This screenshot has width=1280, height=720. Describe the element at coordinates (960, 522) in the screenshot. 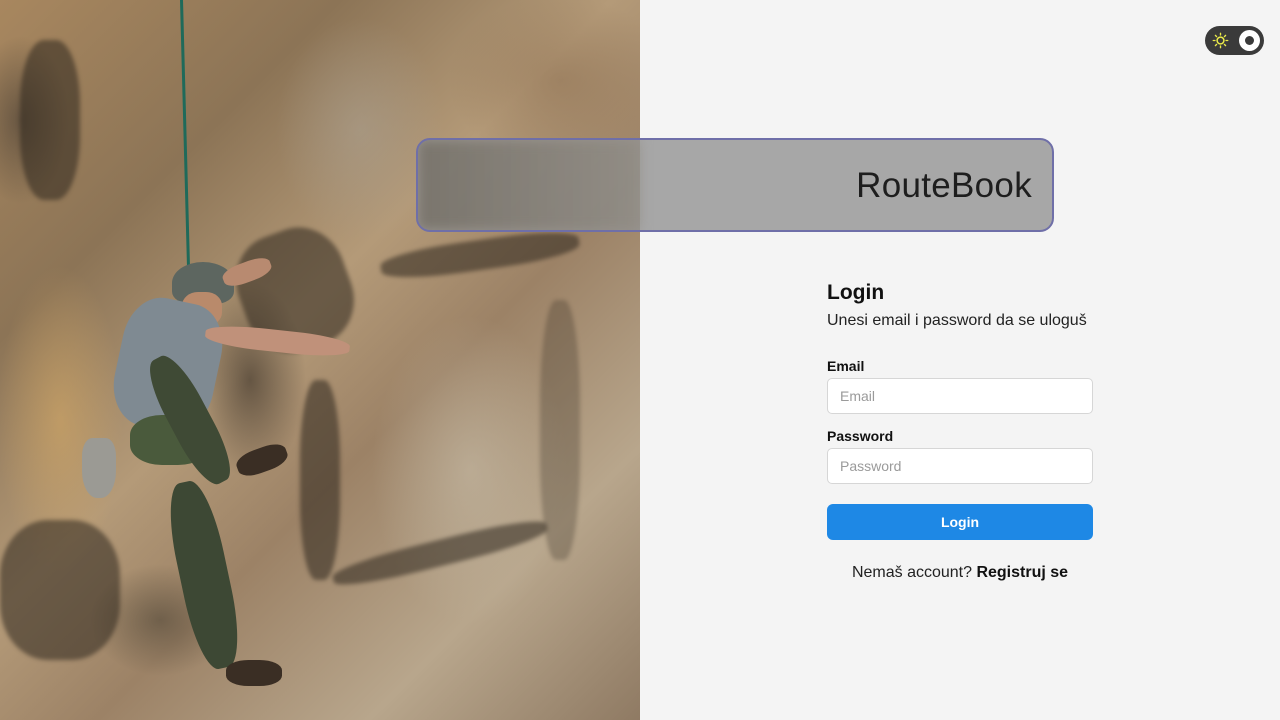

I see `login-button: Login` at that location.